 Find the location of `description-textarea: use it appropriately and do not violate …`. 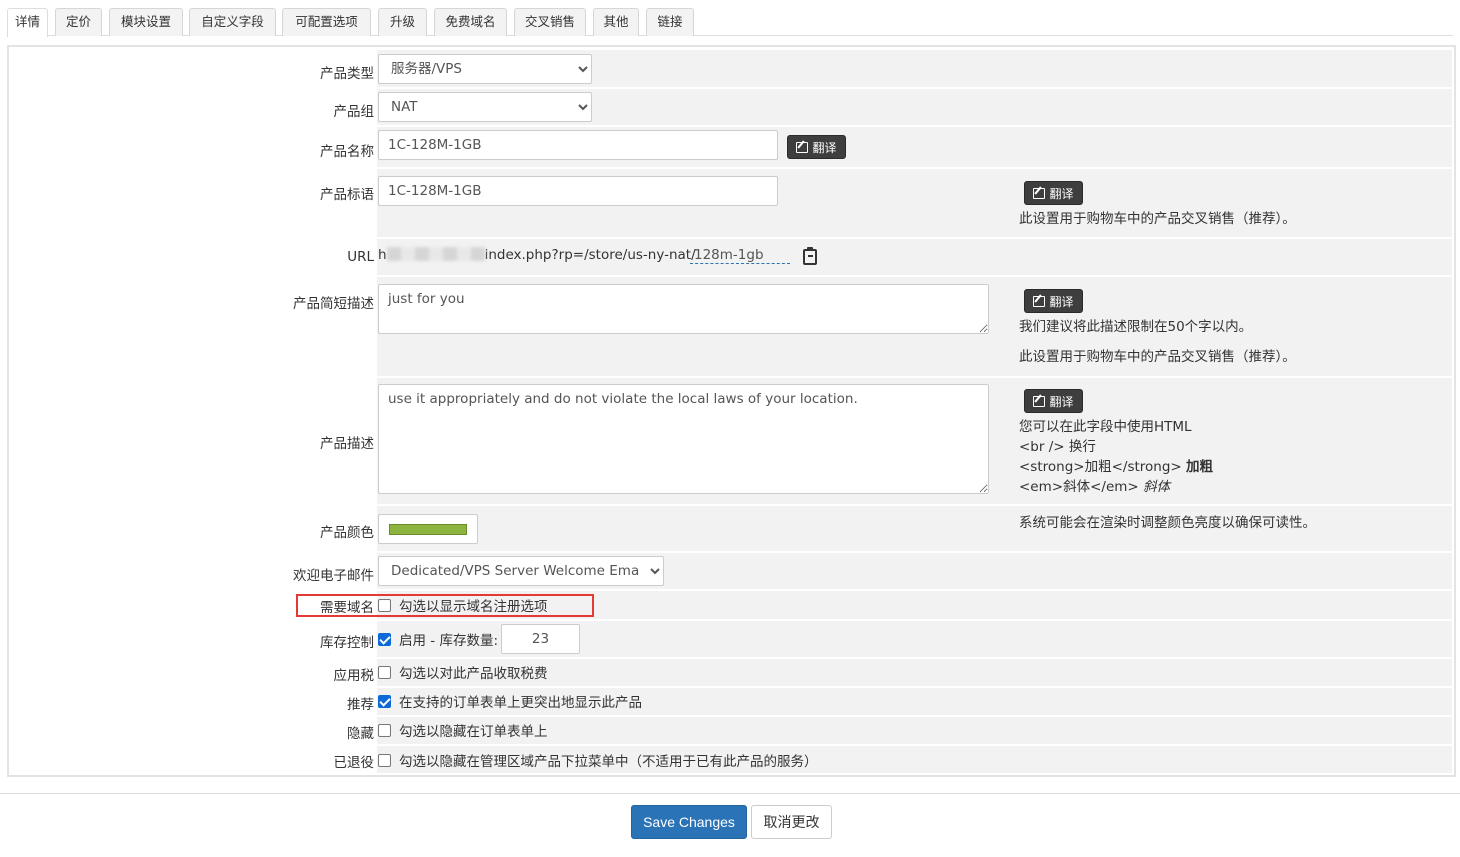

description-textarea: use it appropriately and do not violate … is located at coordinates (683, 439).